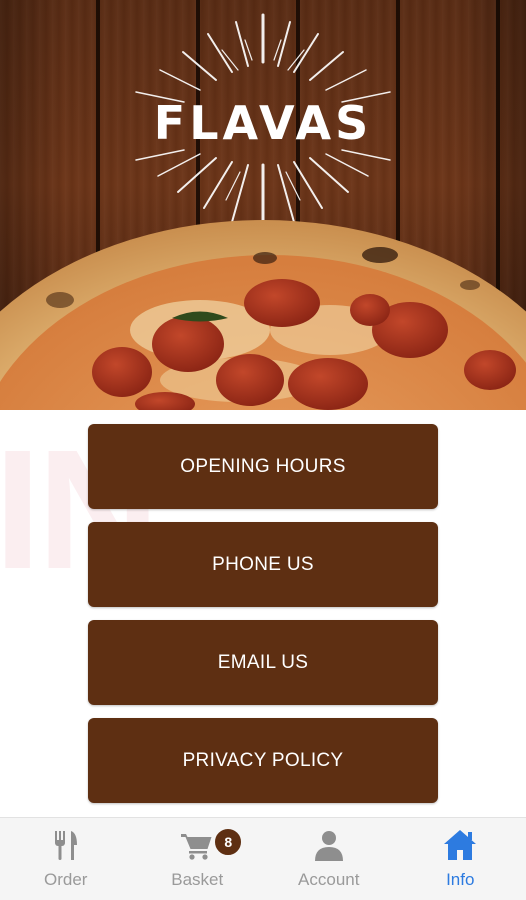 This screenshot has height=900, width=526. I want to click on nav-tab-order: Order, so click(66, 859).